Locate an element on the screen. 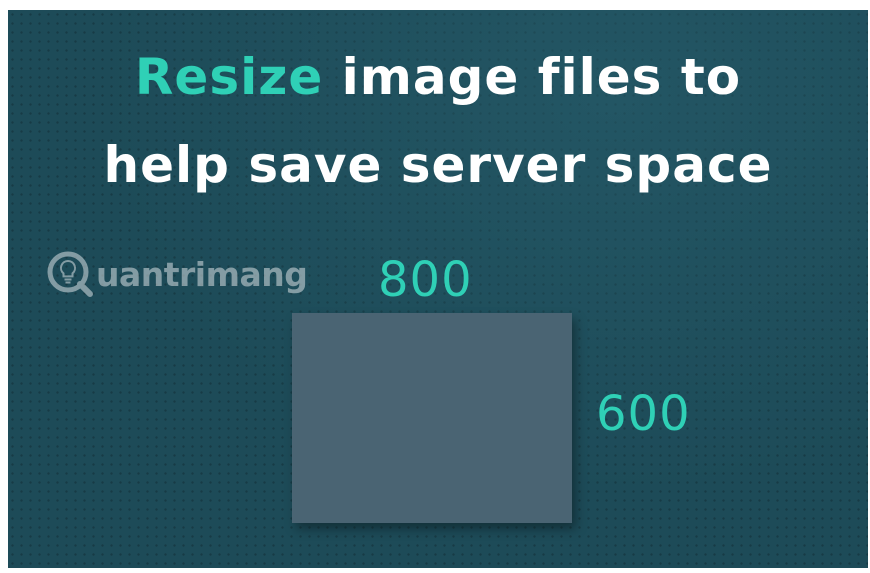 The image size is (870, 573). lightbulb-q-logo is located at coordinates (70, 274).